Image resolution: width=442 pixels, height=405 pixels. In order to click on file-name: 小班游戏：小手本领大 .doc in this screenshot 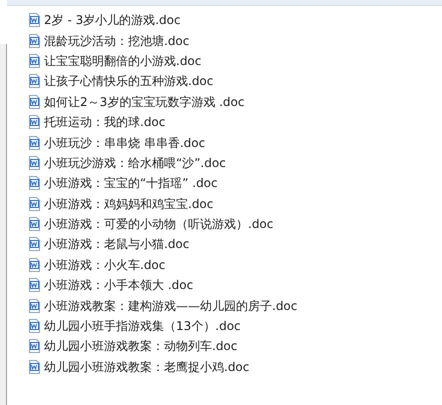, I will do `click(119, 285)`.